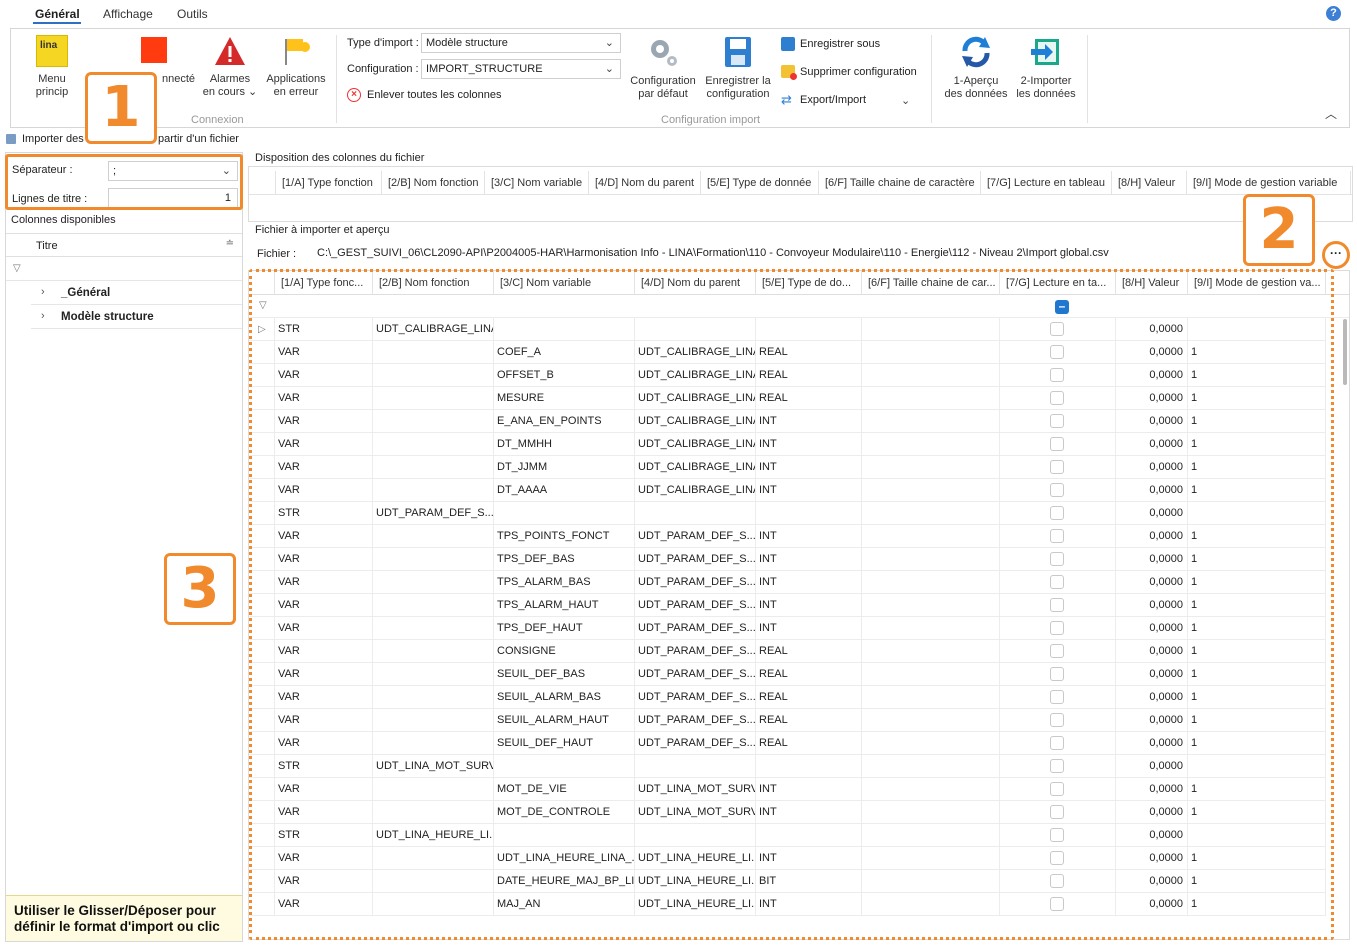 This screenshot has width=1357, height=947. Describe the element at coordinates (467, 43) in the screenshot. I see `type-import-value: Modèle structure` at that location.